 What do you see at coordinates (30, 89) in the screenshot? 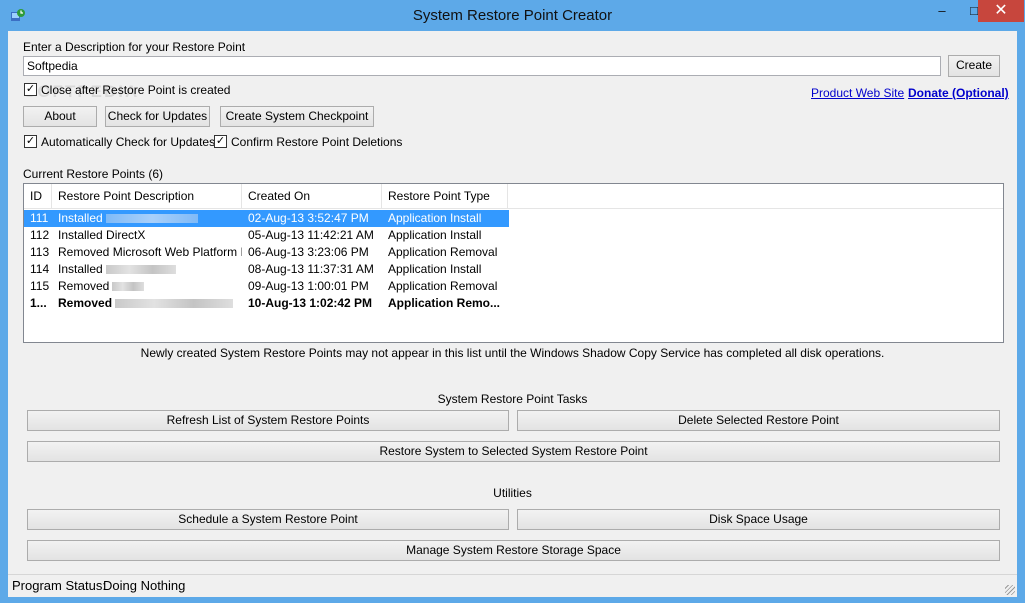
I see `close-after-checkbox: ✓` at bounding box center [30, 89].